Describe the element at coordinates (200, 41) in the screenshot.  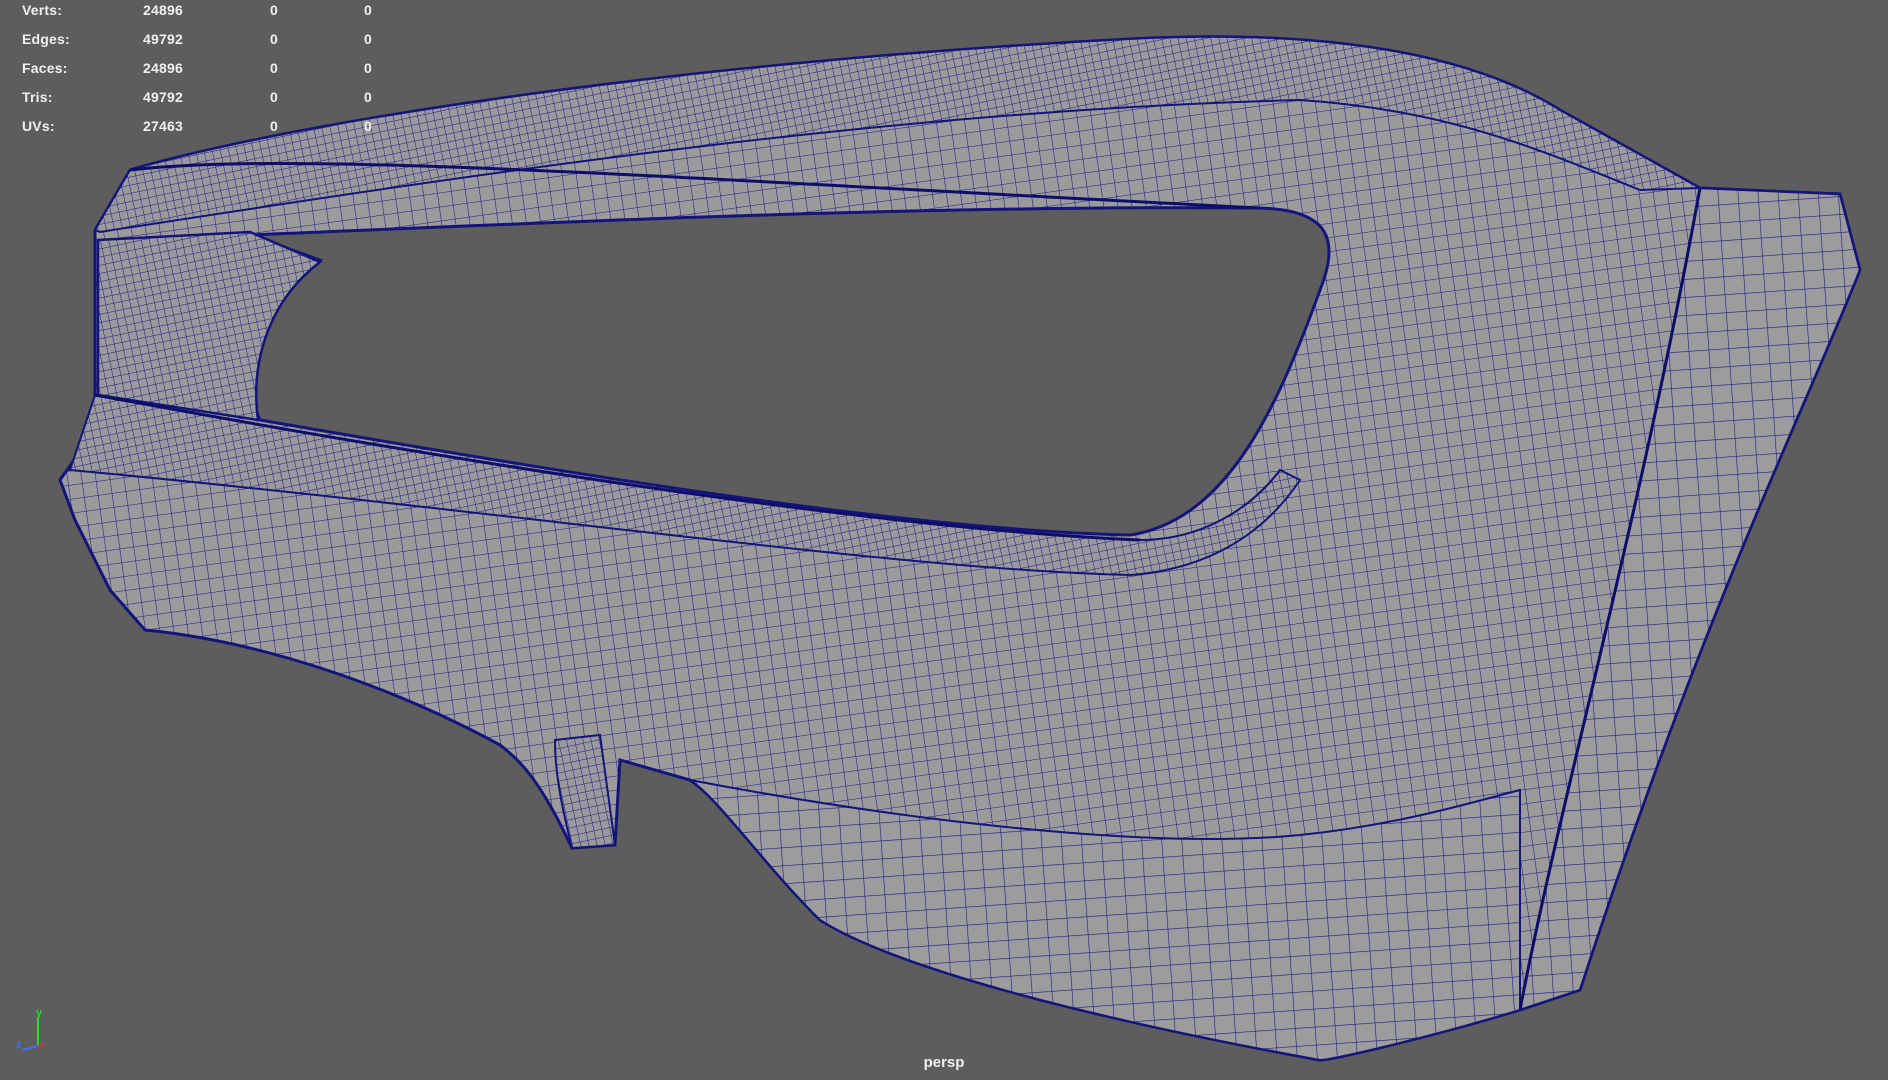
I see `hud-row-edges: Edges: 49792 0 0` at that location.